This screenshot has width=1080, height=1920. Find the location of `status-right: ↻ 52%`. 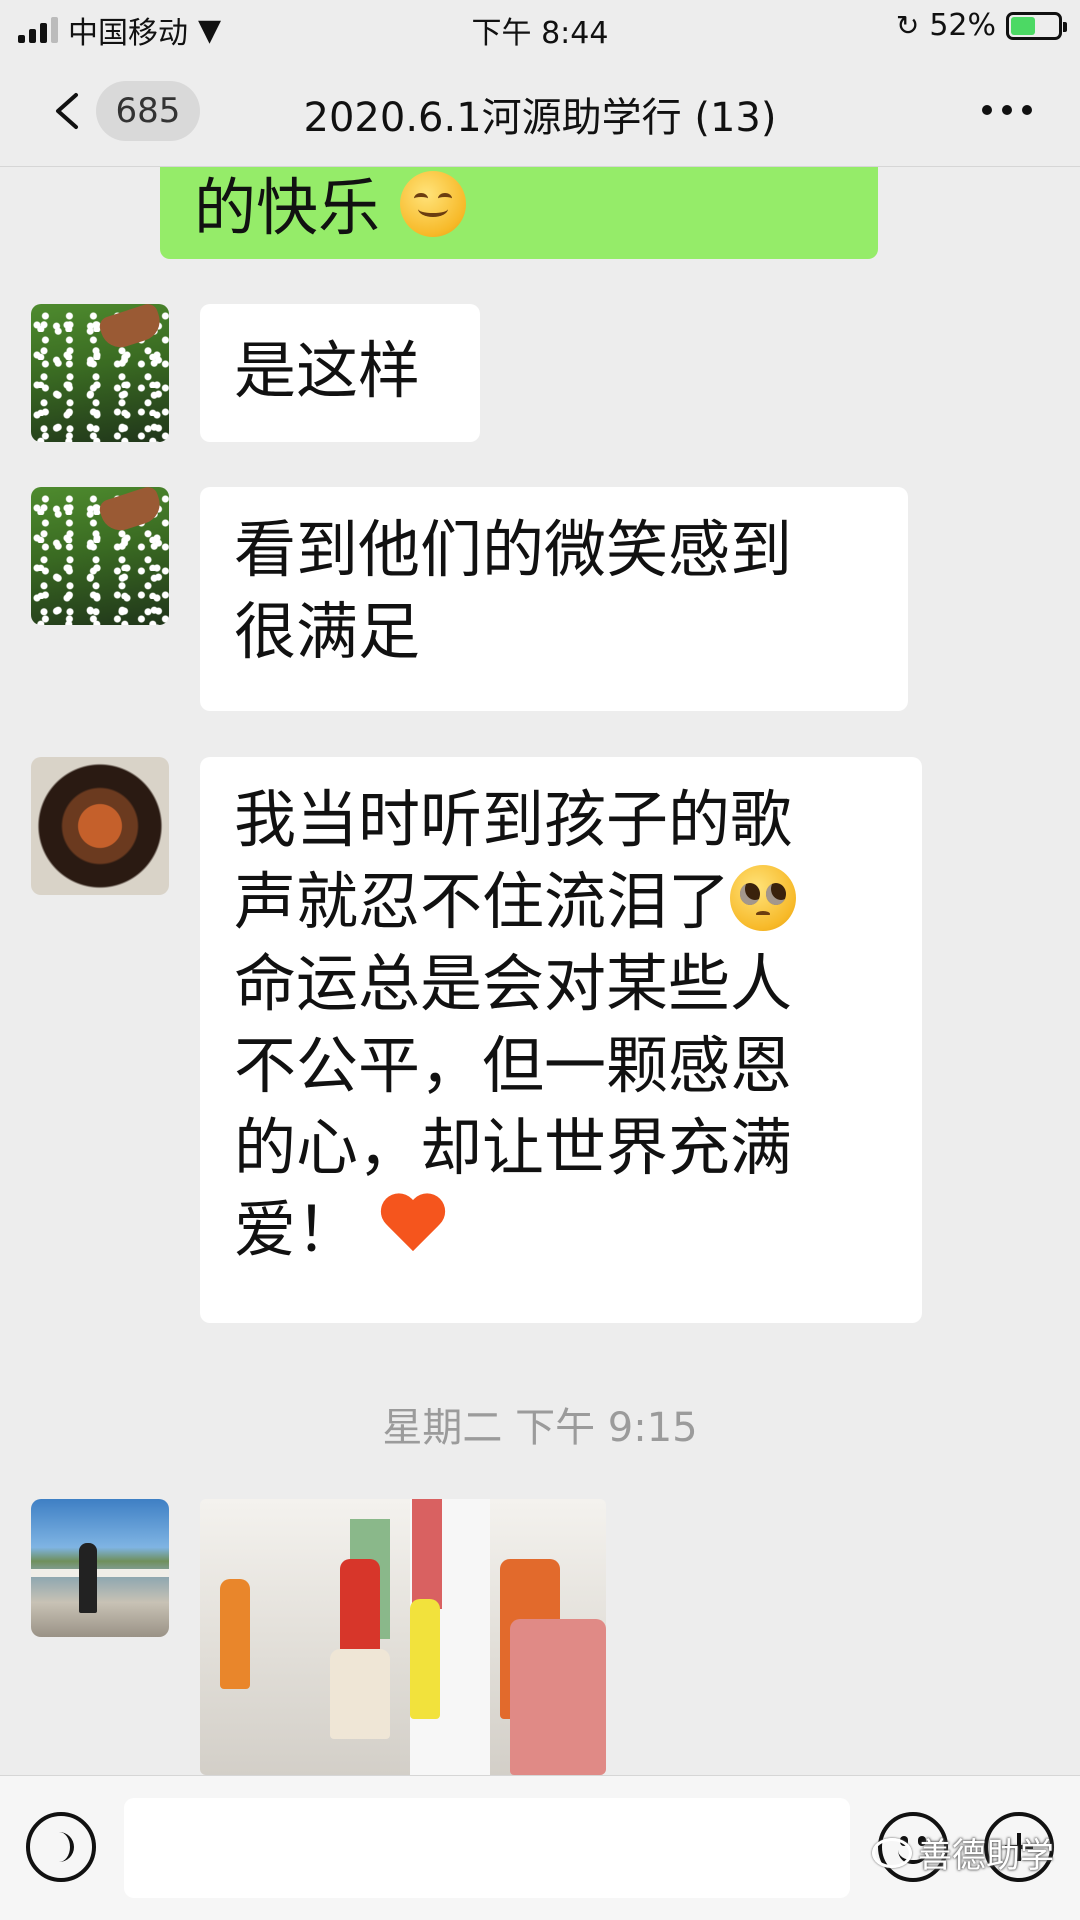

status-right: ↻ 52% is located at coordinates (981, 25).